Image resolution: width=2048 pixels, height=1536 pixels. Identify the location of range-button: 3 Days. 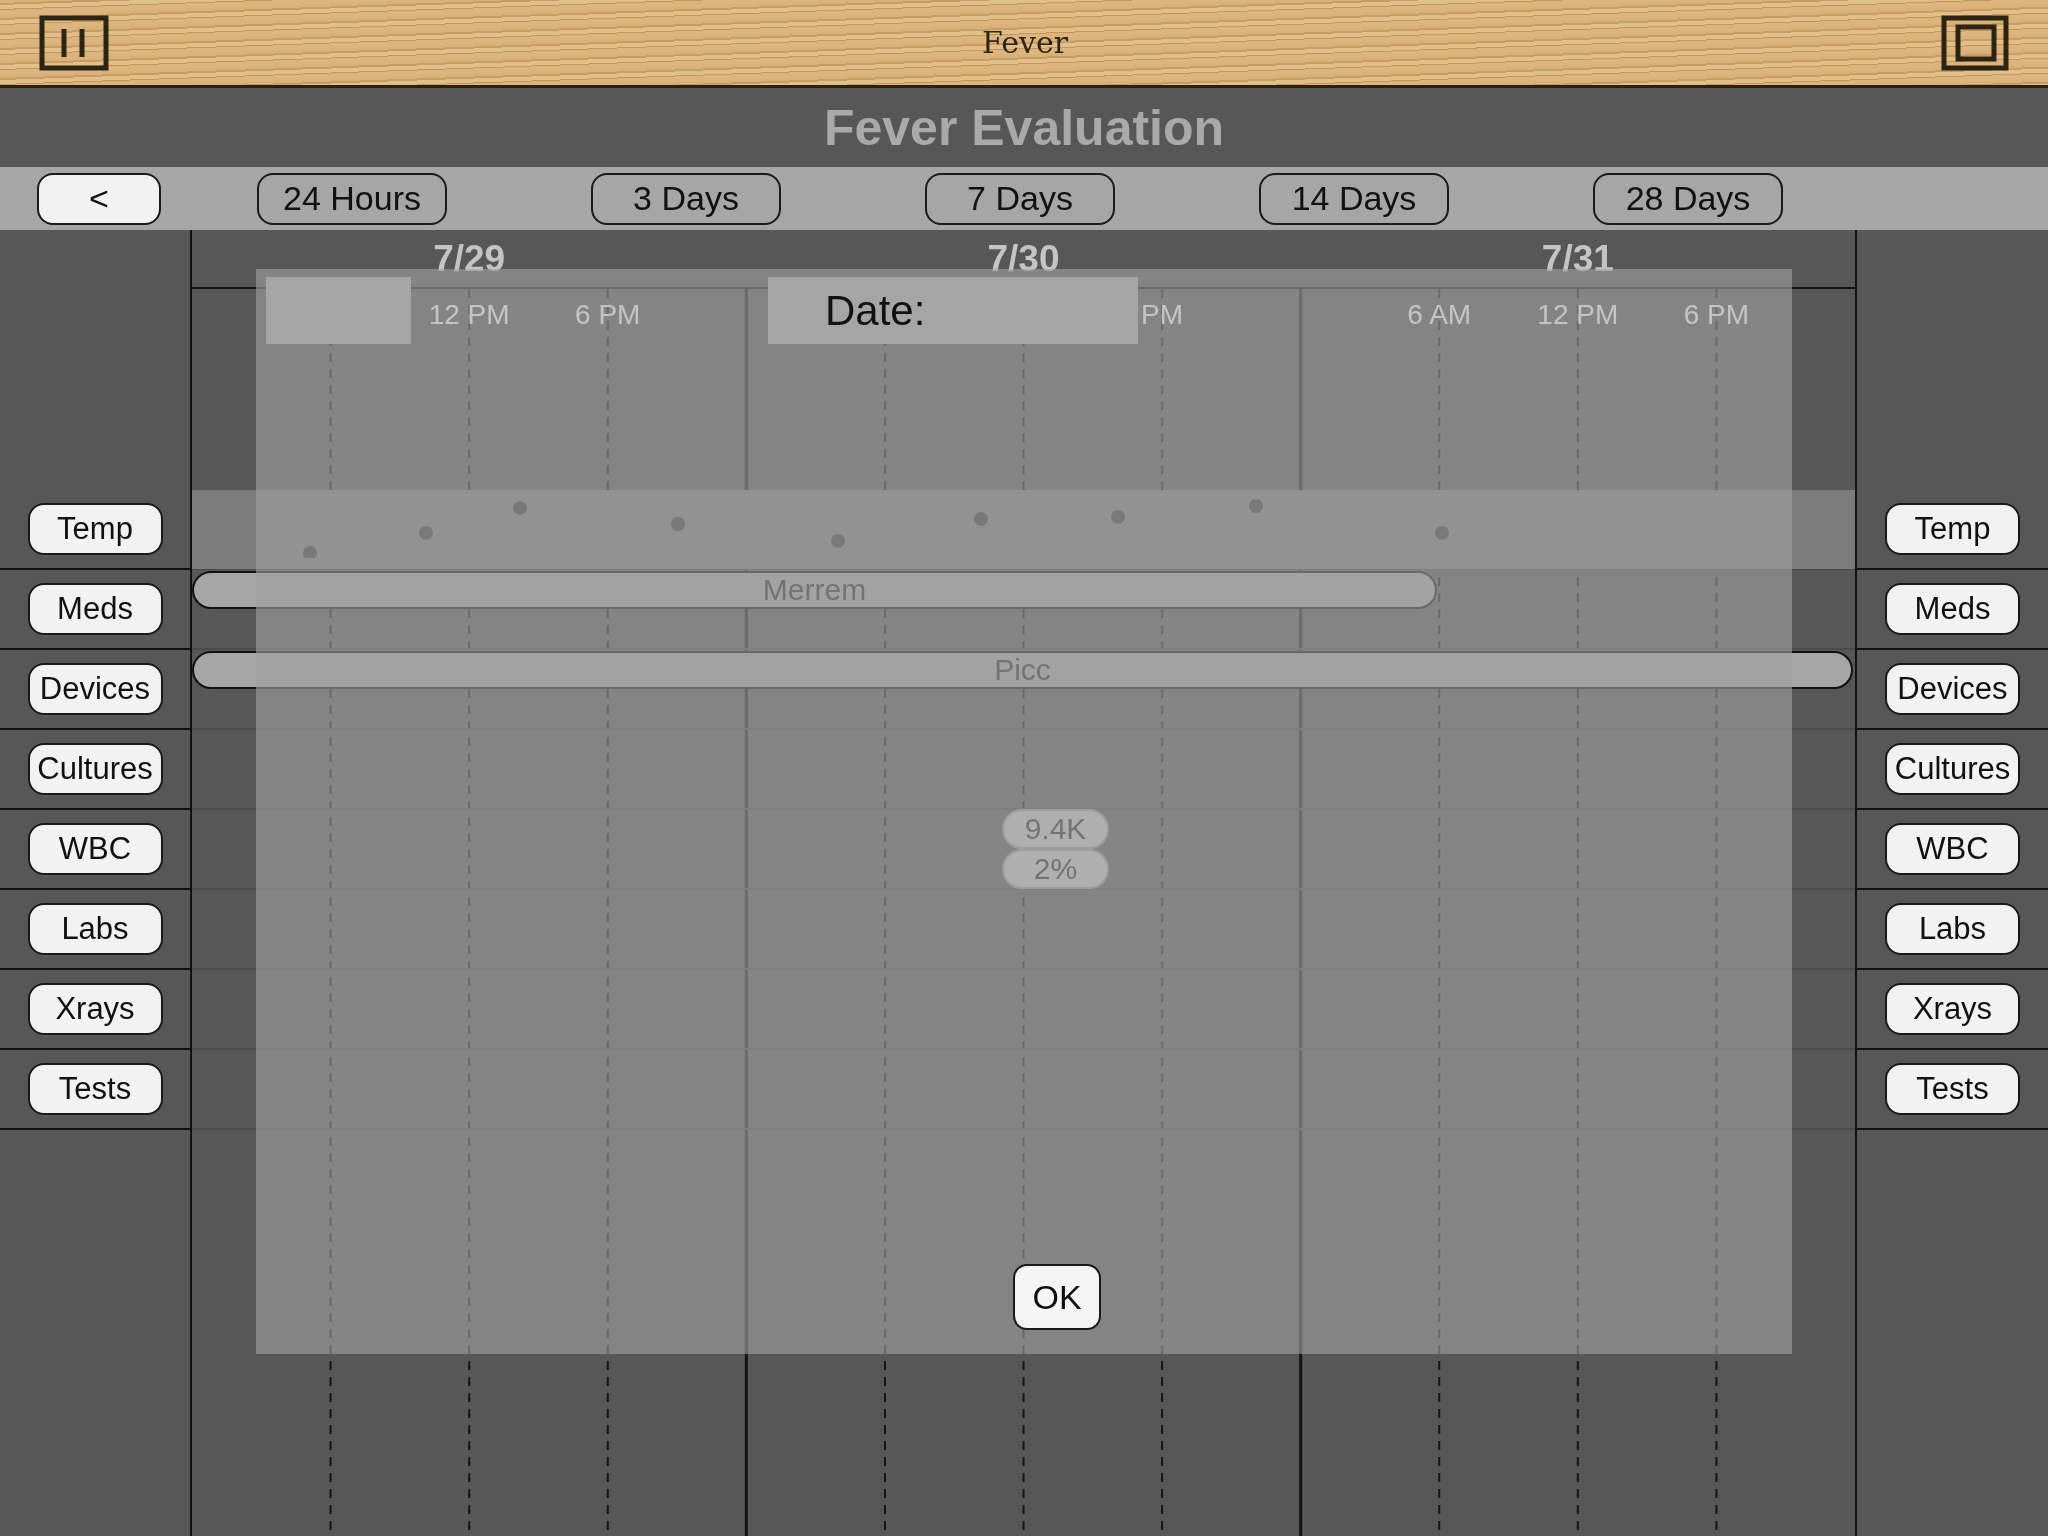
(686, 198).